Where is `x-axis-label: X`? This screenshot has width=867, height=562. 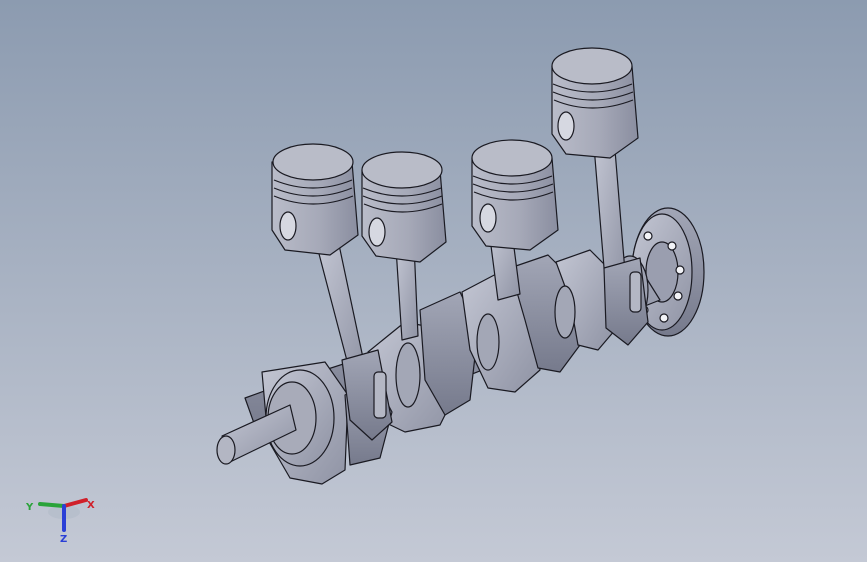
x-axis-label: X is located at coordinates (91, 505).